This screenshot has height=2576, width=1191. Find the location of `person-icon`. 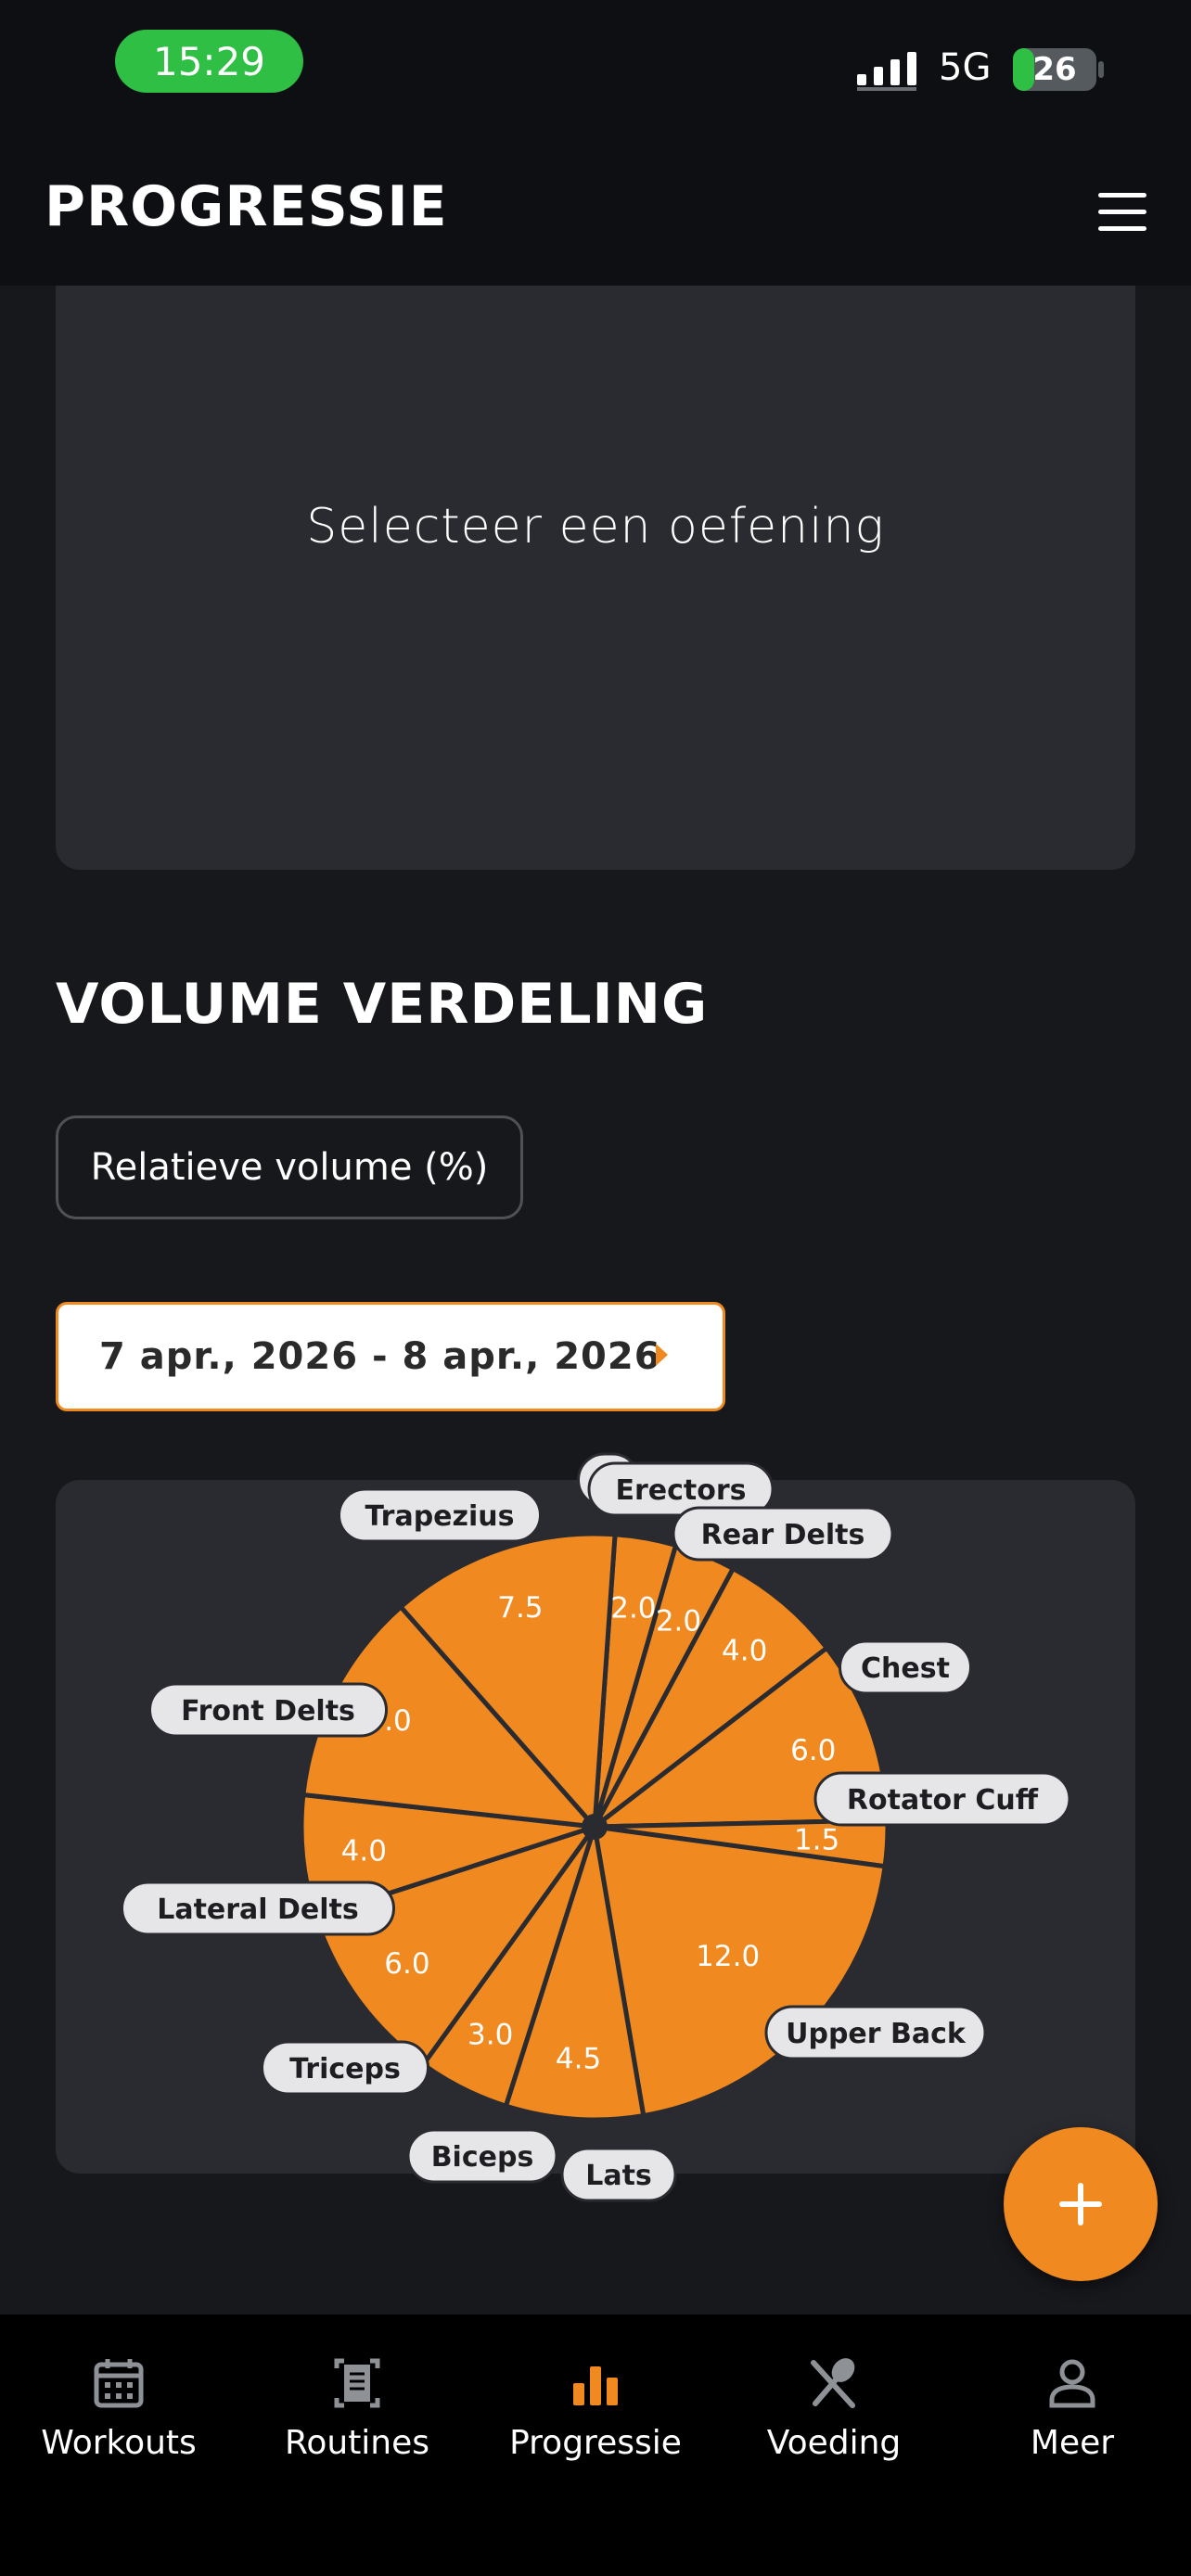

person-icon is located at coordinates (1072, 2383).